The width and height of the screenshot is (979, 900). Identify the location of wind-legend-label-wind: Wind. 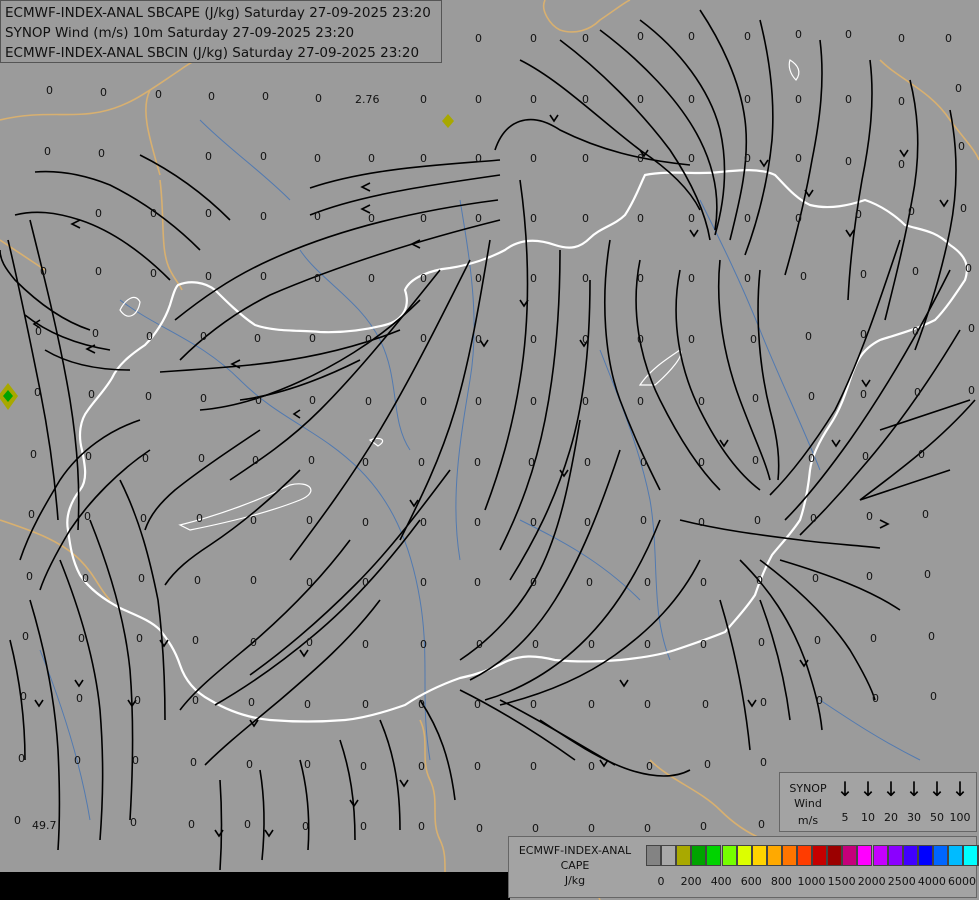
(808, 803).